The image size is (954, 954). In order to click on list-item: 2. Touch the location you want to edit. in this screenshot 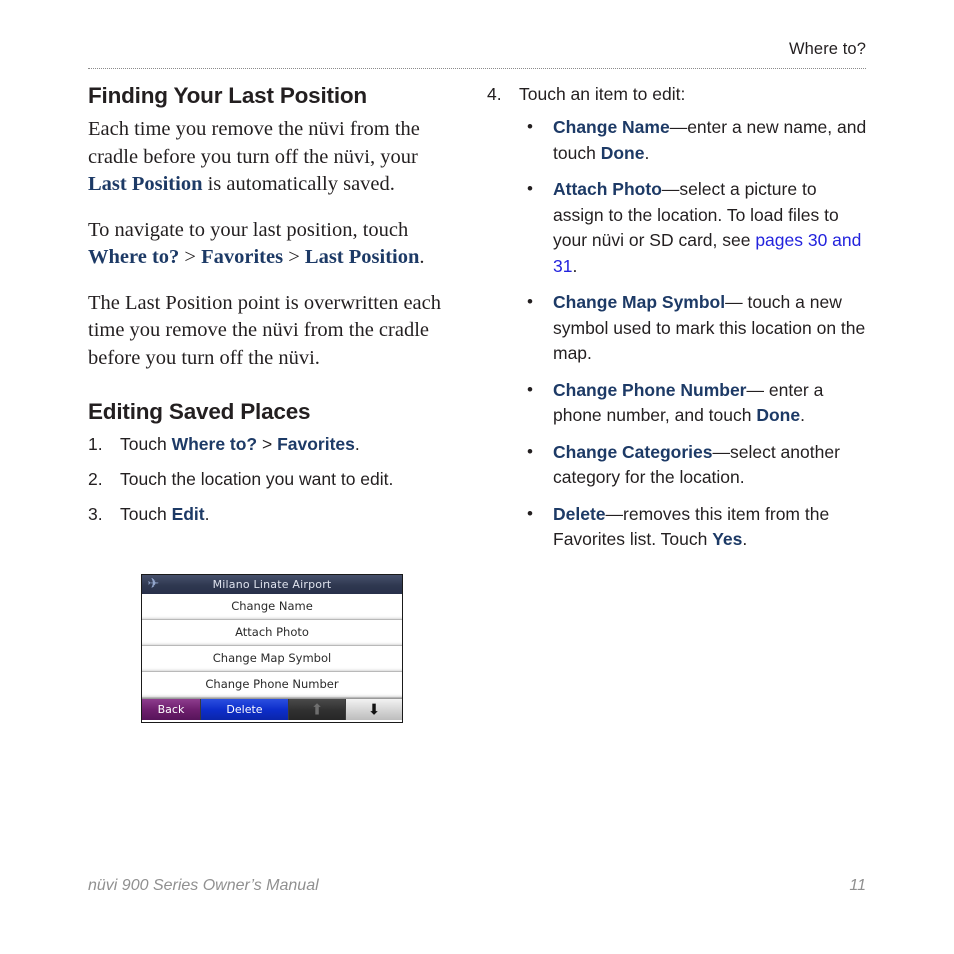, I will do `click(274, 479)`.